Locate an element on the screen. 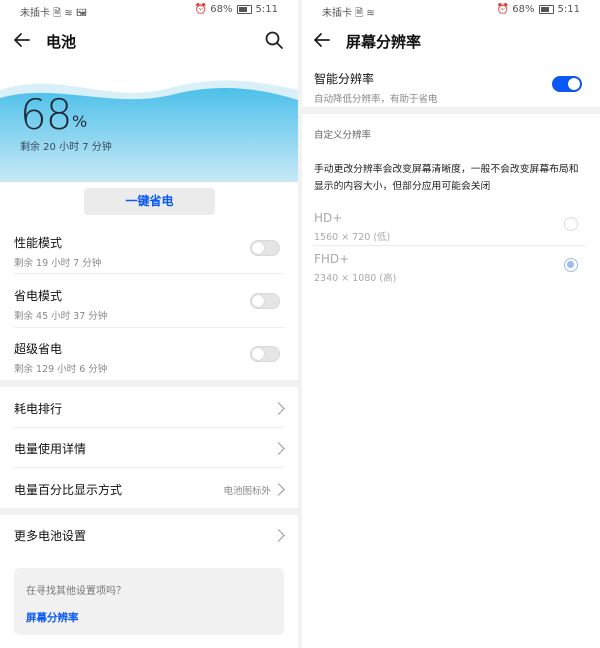 Image resolution: width=600 pixels, height=648 pixels. custom-resolution-label: 自定义分辨率 is located at coordinates (343, 135).